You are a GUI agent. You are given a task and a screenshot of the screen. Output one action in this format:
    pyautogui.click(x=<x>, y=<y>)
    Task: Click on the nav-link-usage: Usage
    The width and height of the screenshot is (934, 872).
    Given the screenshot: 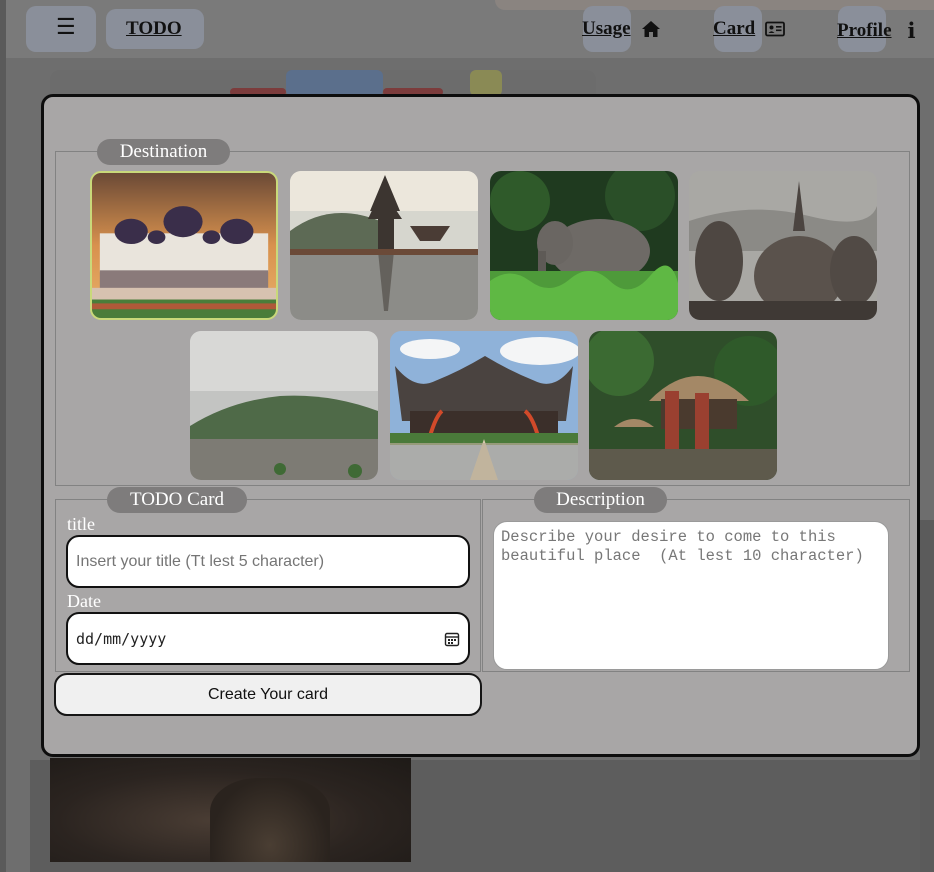 What is the action you would take?
    pyautogui.click(x=621, y=29)
    